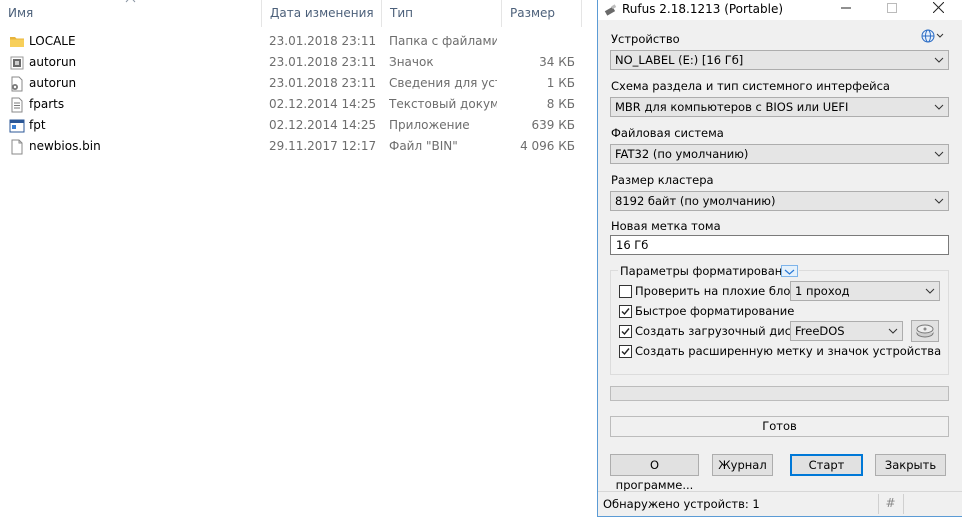 This screenshot has height=517, width=962. Describe the element at coordinates (17, 42) in the screenshot. I see `folder-icon` at that location.